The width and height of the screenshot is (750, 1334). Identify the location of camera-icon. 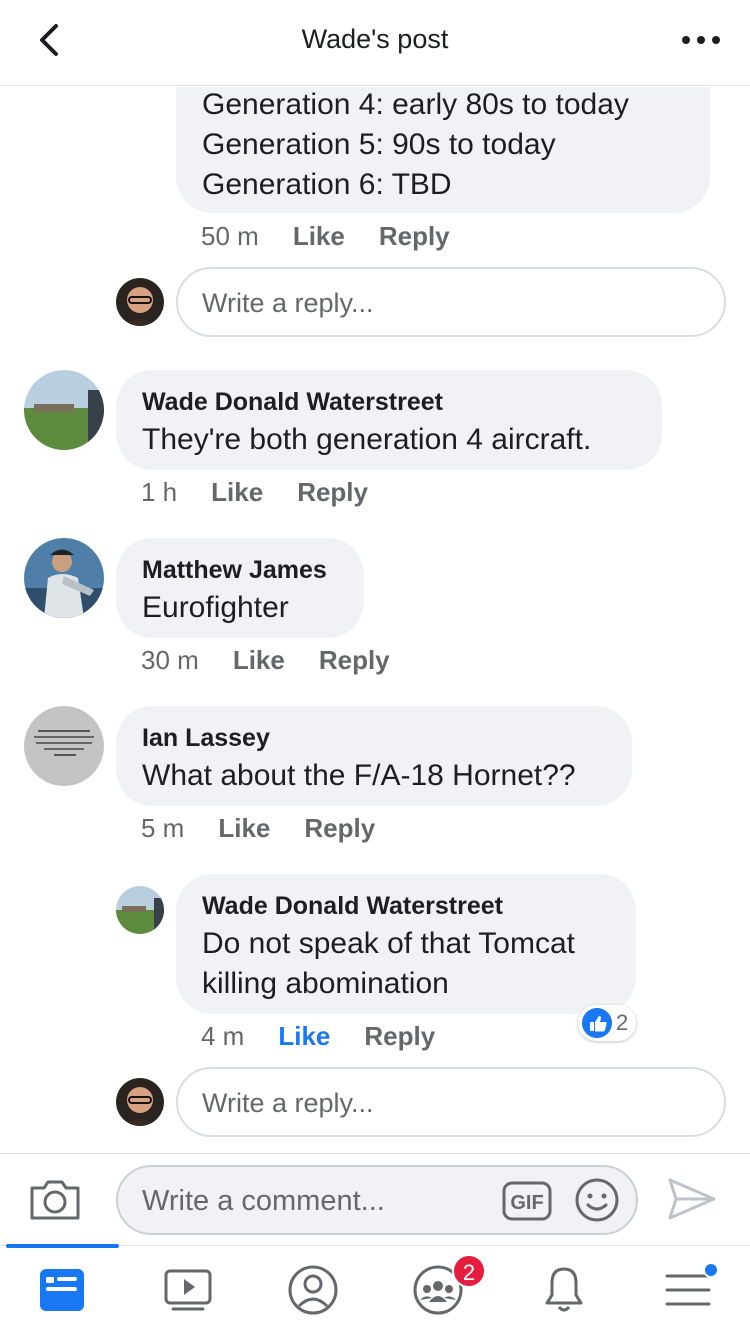
(55, 1201).